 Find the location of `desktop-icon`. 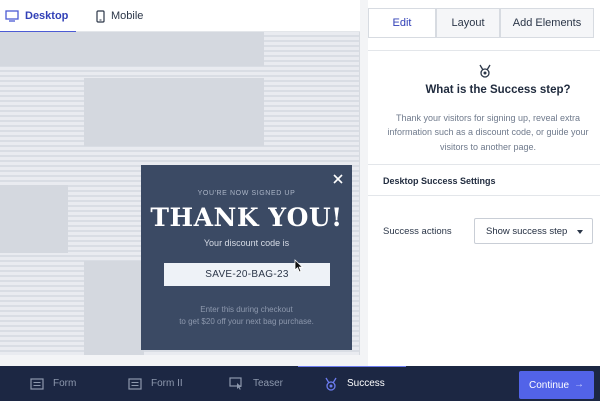

desktop-icon is located at coordinates (12, 16).